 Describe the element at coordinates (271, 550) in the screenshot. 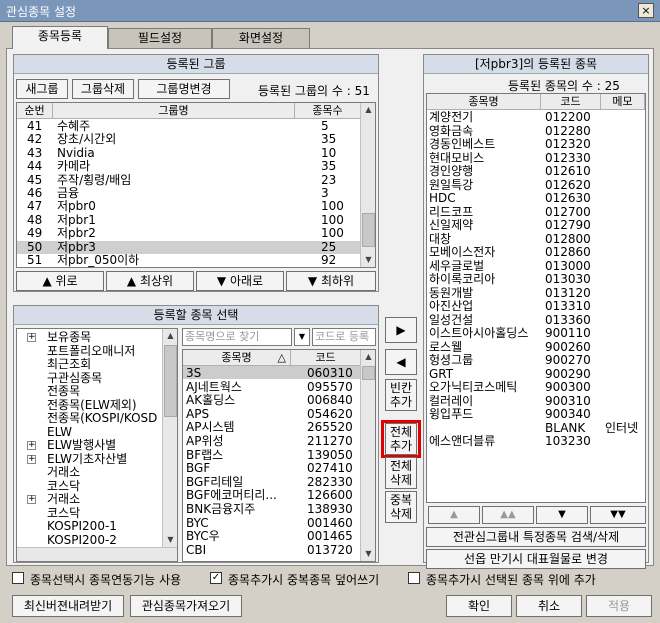

I see `list-item: CBI 013720` at that location.